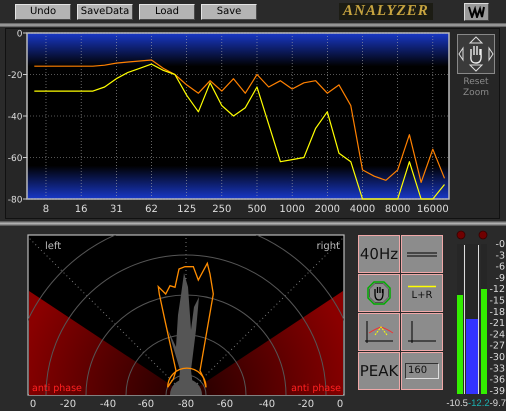 This screenshot has width=506, height=411. What do you see at coordinates (257, 209) in the screenshot?
I see `axis-label: 500` at bounding box center [257, 209].